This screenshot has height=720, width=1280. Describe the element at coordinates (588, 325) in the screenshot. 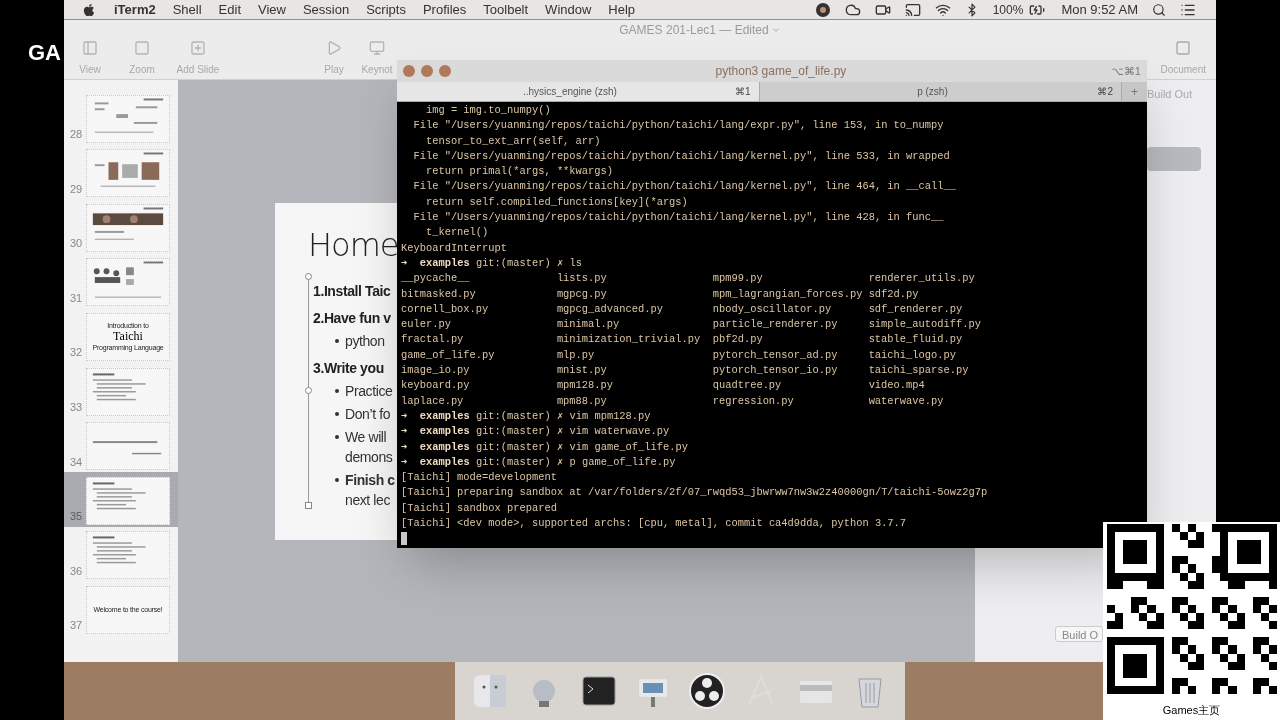

I see `file-name: minimal.py` at that location.